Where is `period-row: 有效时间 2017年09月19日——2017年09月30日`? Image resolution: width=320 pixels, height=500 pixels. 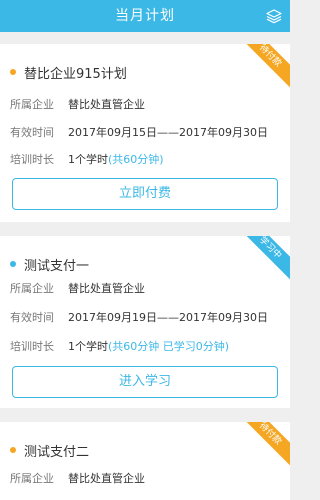 period-row: 有效时间 2017年09月19日——2017年09月30日 is located at coordinates (139, 317).